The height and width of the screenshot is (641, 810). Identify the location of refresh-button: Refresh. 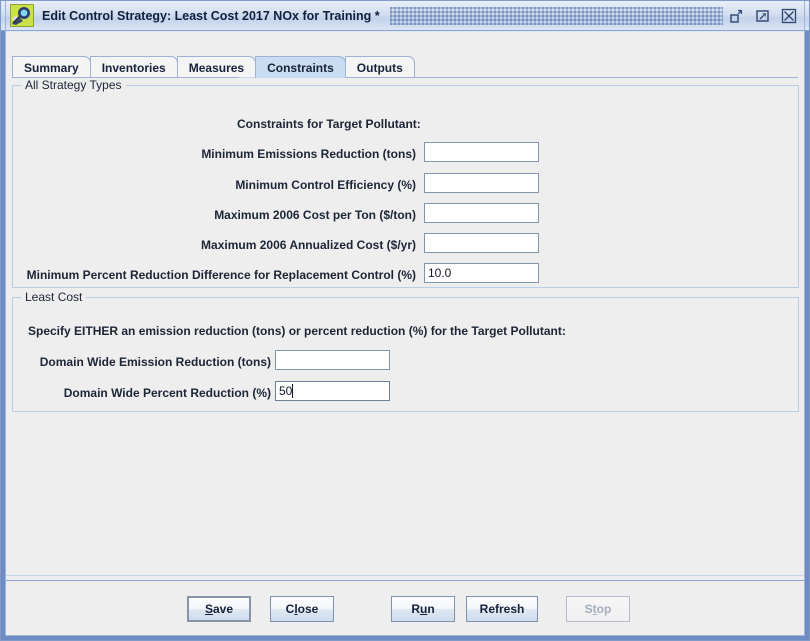
(502, 609).